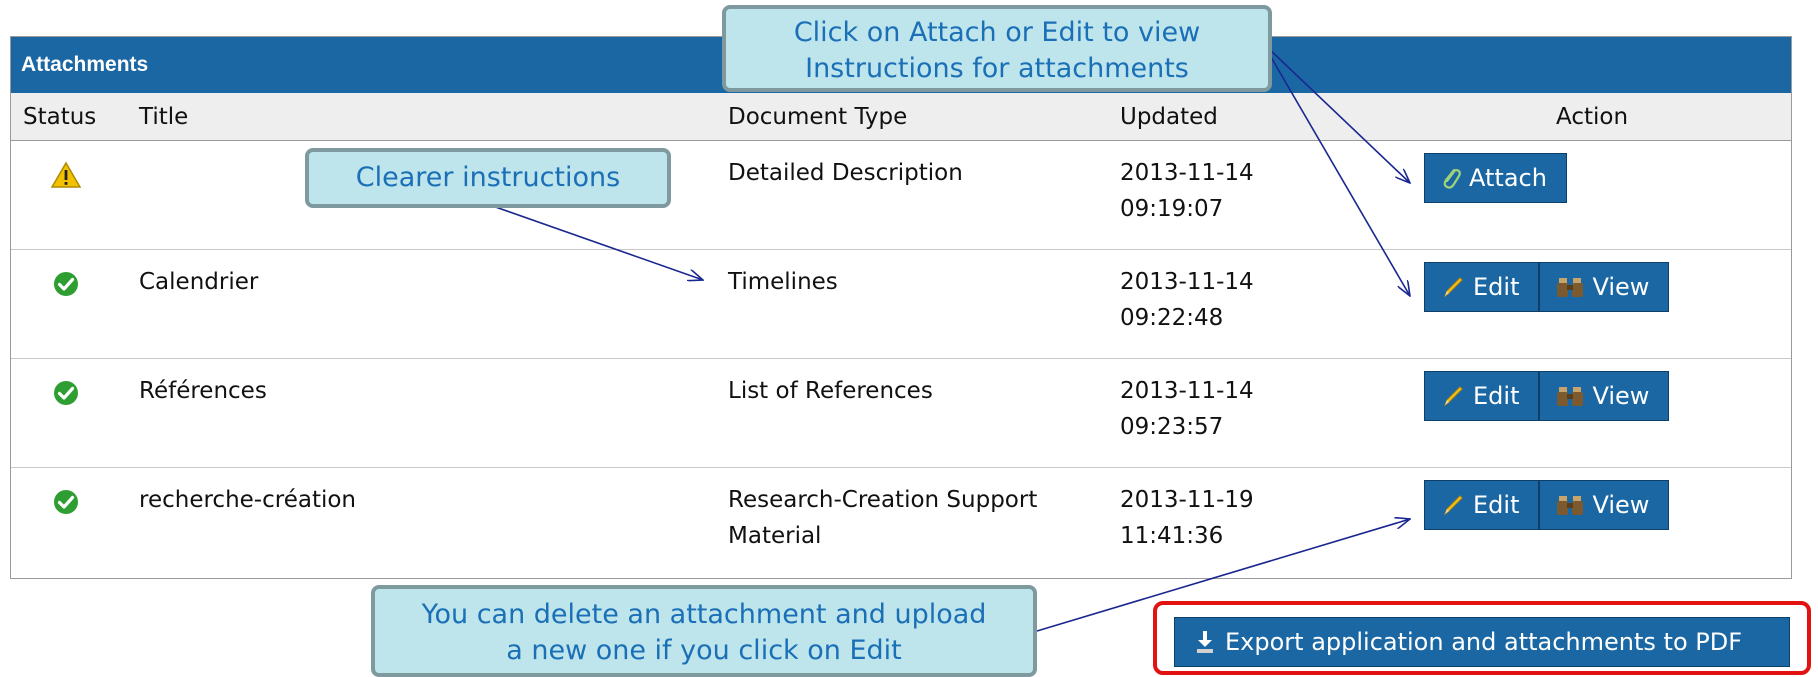 This screenshot has height=677, width=1818. I want to click on row-updated: 2013-11-14 09:23:57, so click(1187, 409).